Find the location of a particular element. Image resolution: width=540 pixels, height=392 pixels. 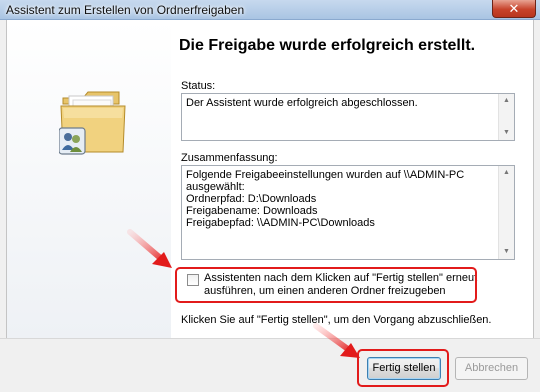

status-scrollbar: ▲ ▼ is located at coordinates (506, 117).